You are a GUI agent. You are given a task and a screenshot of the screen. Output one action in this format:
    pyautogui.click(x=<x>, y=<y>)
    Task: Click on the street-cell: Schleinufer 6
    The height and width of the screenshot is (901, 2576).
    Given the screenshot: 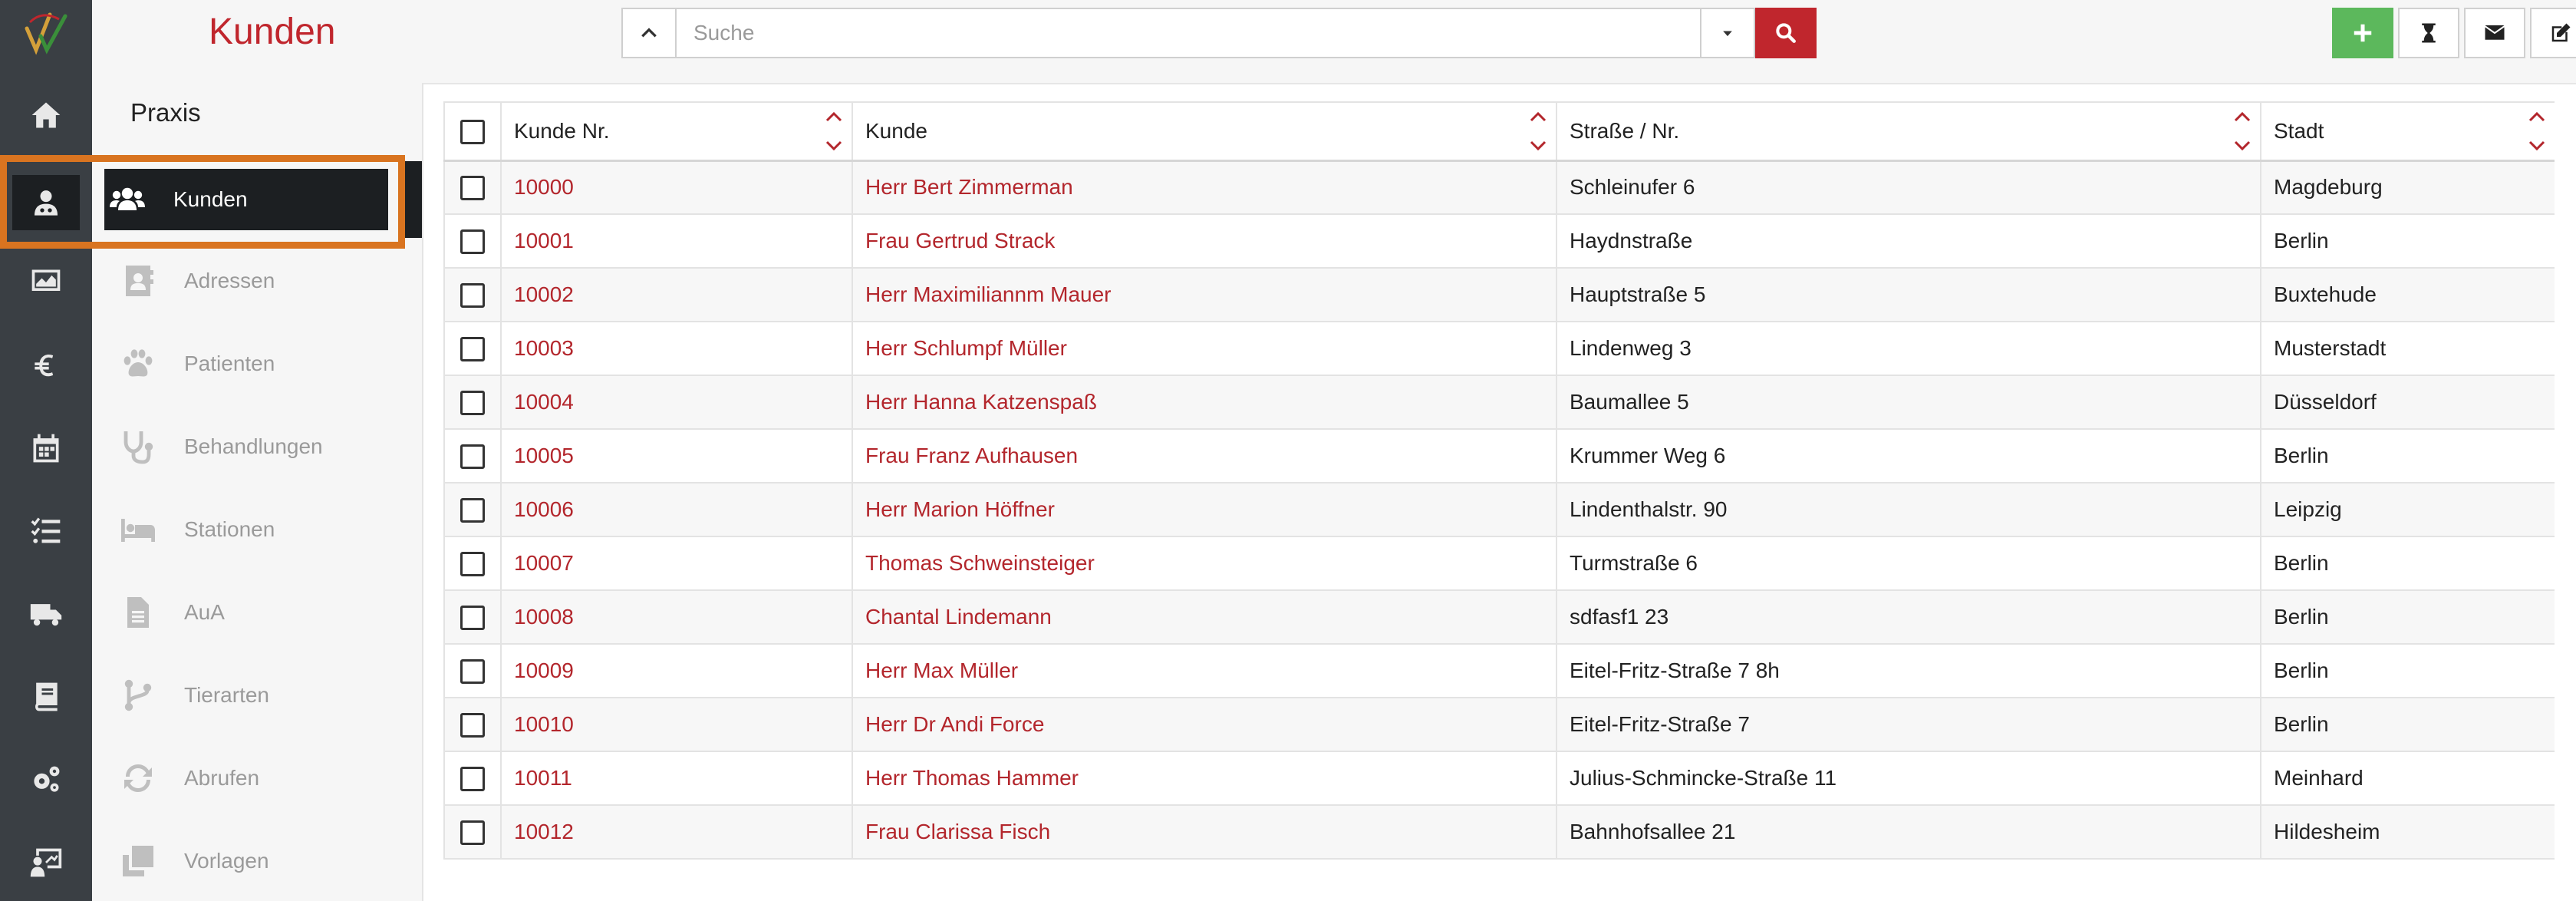 What is the action you would take?
    pyautogui.click(x=1908, y=187)
    